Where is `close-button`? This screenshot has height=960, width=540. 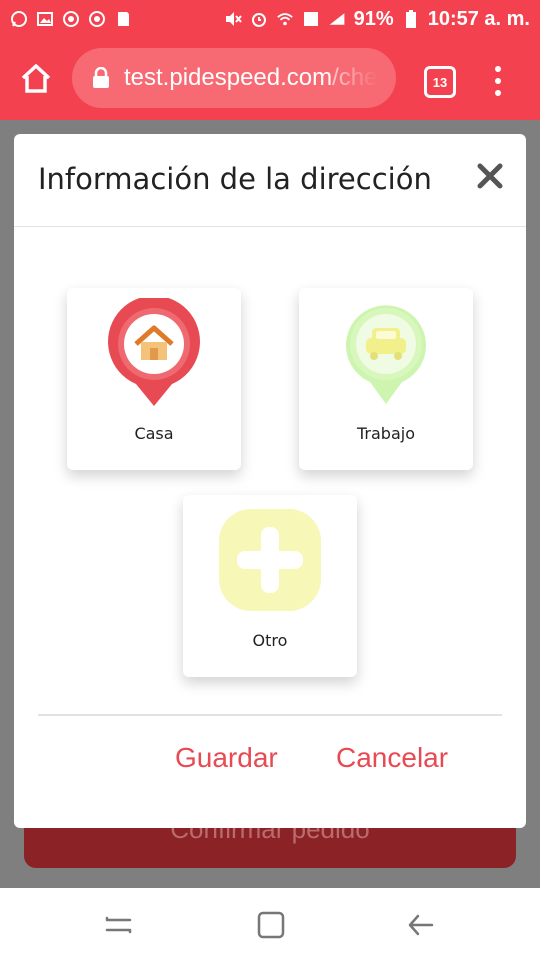
close-button is located at coordinates (490, 176).